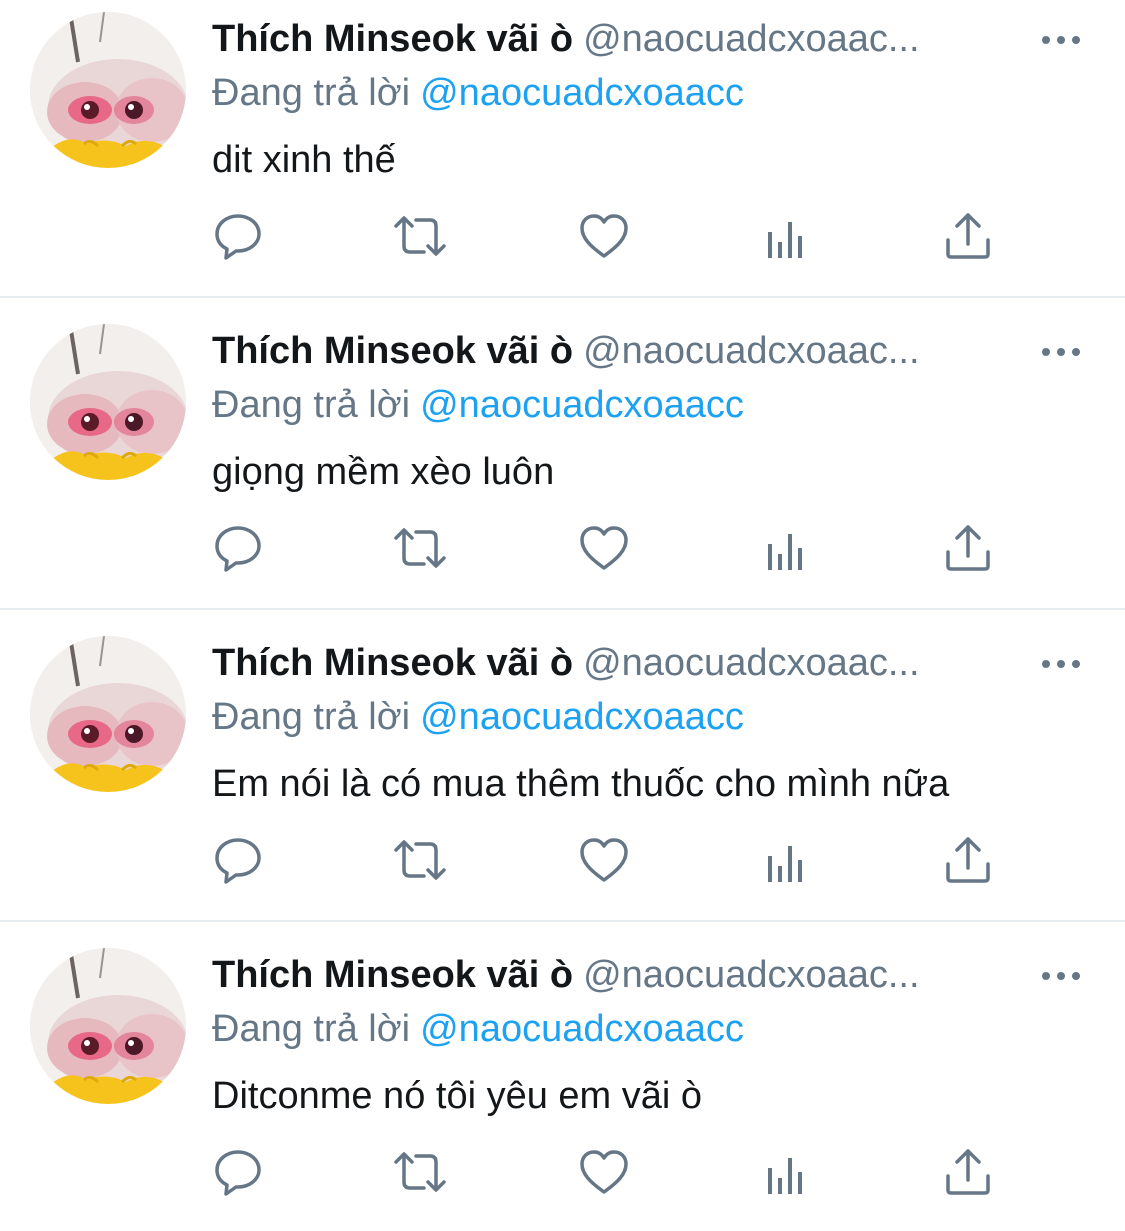 The image size is (1125, 1231). I want to click on tweet-text: Em nói là có mua thêm thuốc cho mình nữa, so click(581, 784).